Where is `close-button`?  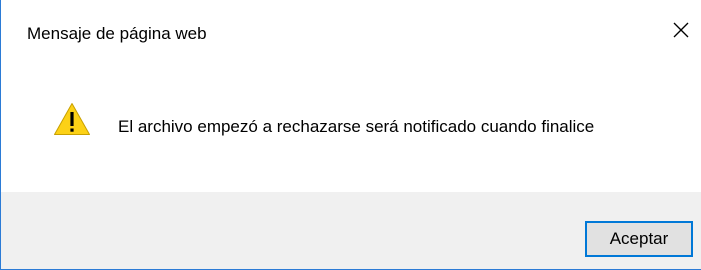
close-button is located at coordinates (681, 30).